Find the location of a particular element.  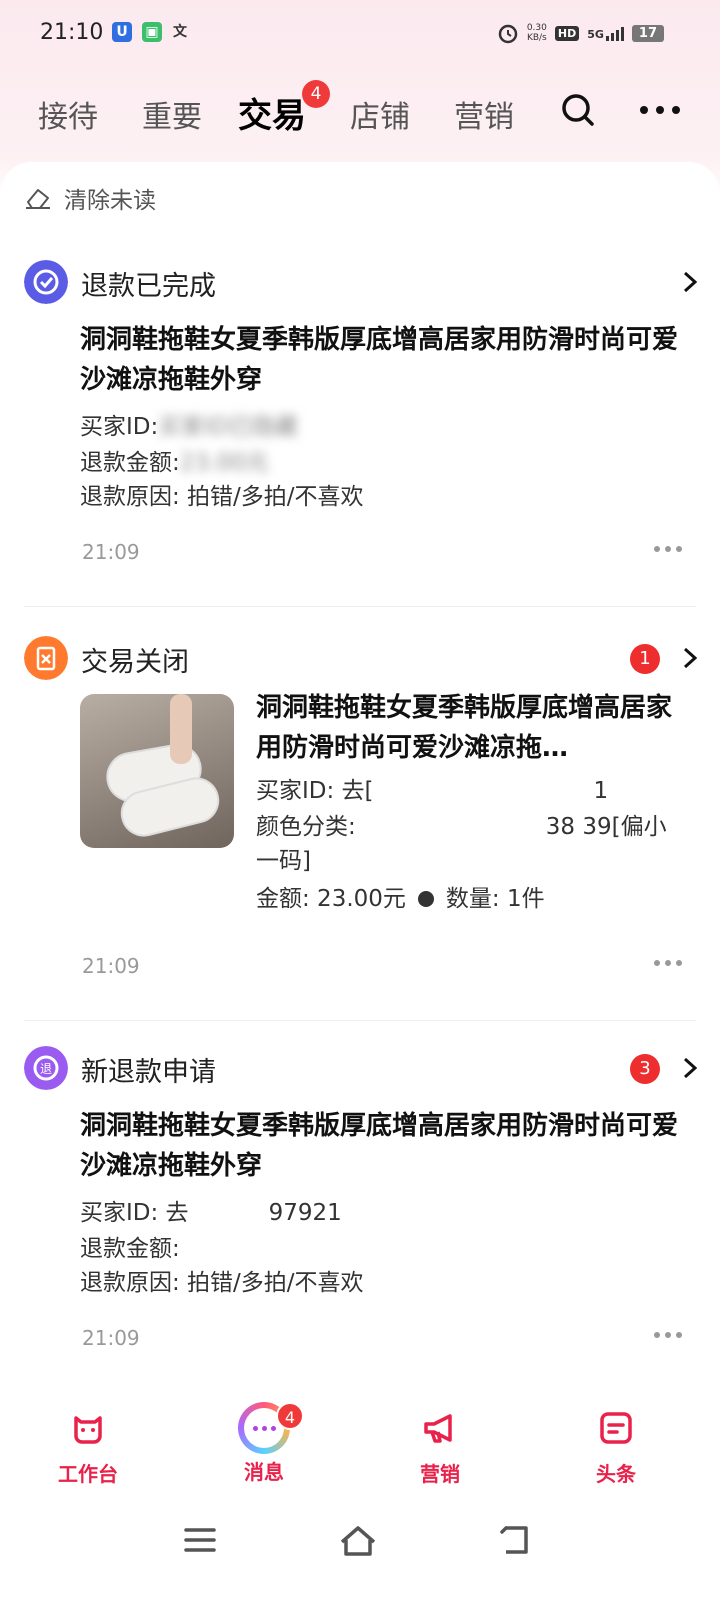

message-type: 退款已完成 is located at coordinates (148, 286).